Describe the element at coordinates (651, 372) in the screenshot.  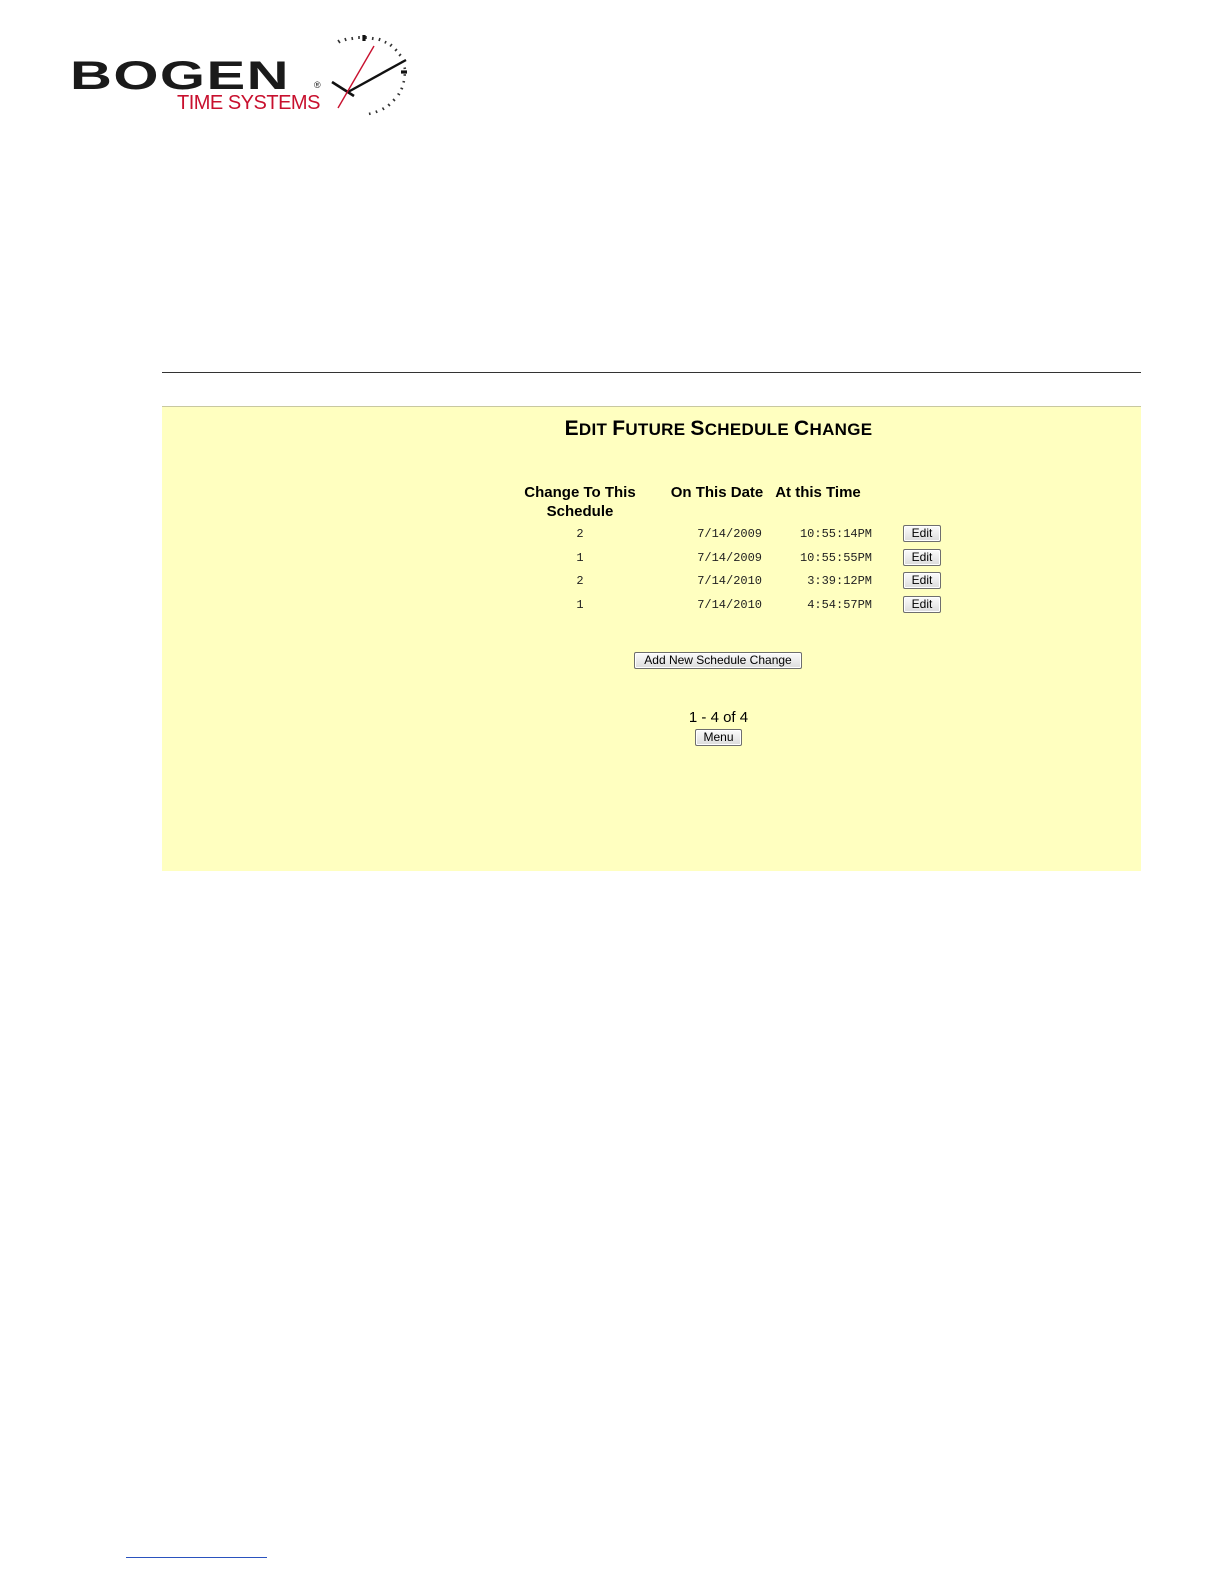
I see `top-divider` at that location.